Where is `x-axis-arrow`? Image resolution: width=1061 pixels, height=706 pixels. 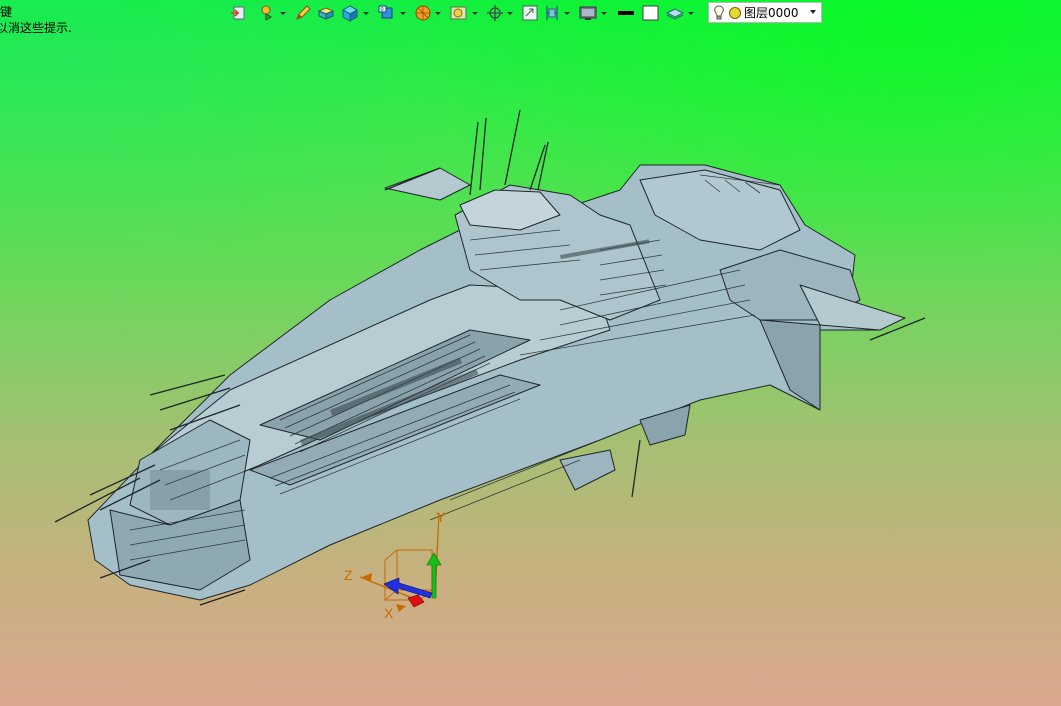
x-axis-arrow is located at coordinates (416, 601).